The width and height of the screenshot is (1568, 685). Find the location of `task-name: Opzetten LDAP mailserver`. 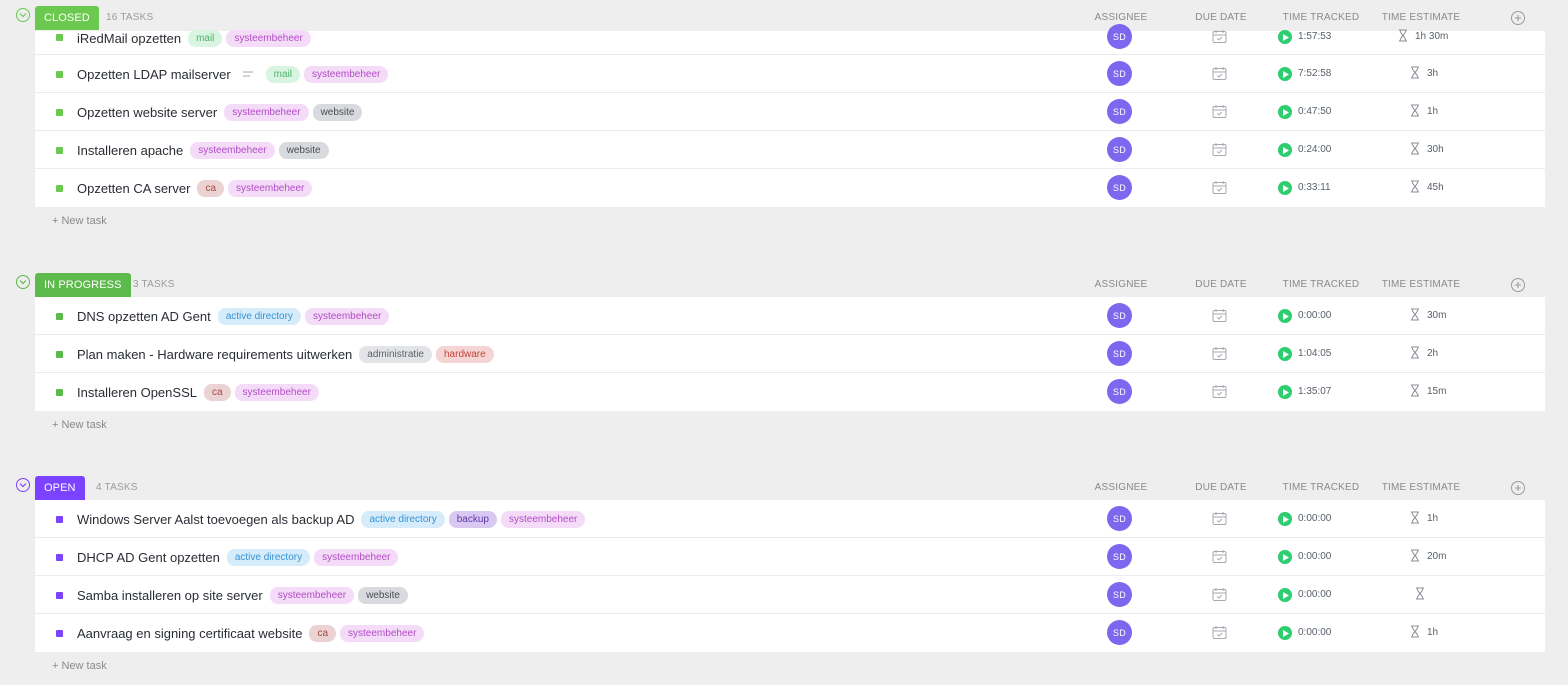

task-name: Opzetten LDAP mailserver is located at coordinates (154, 74).